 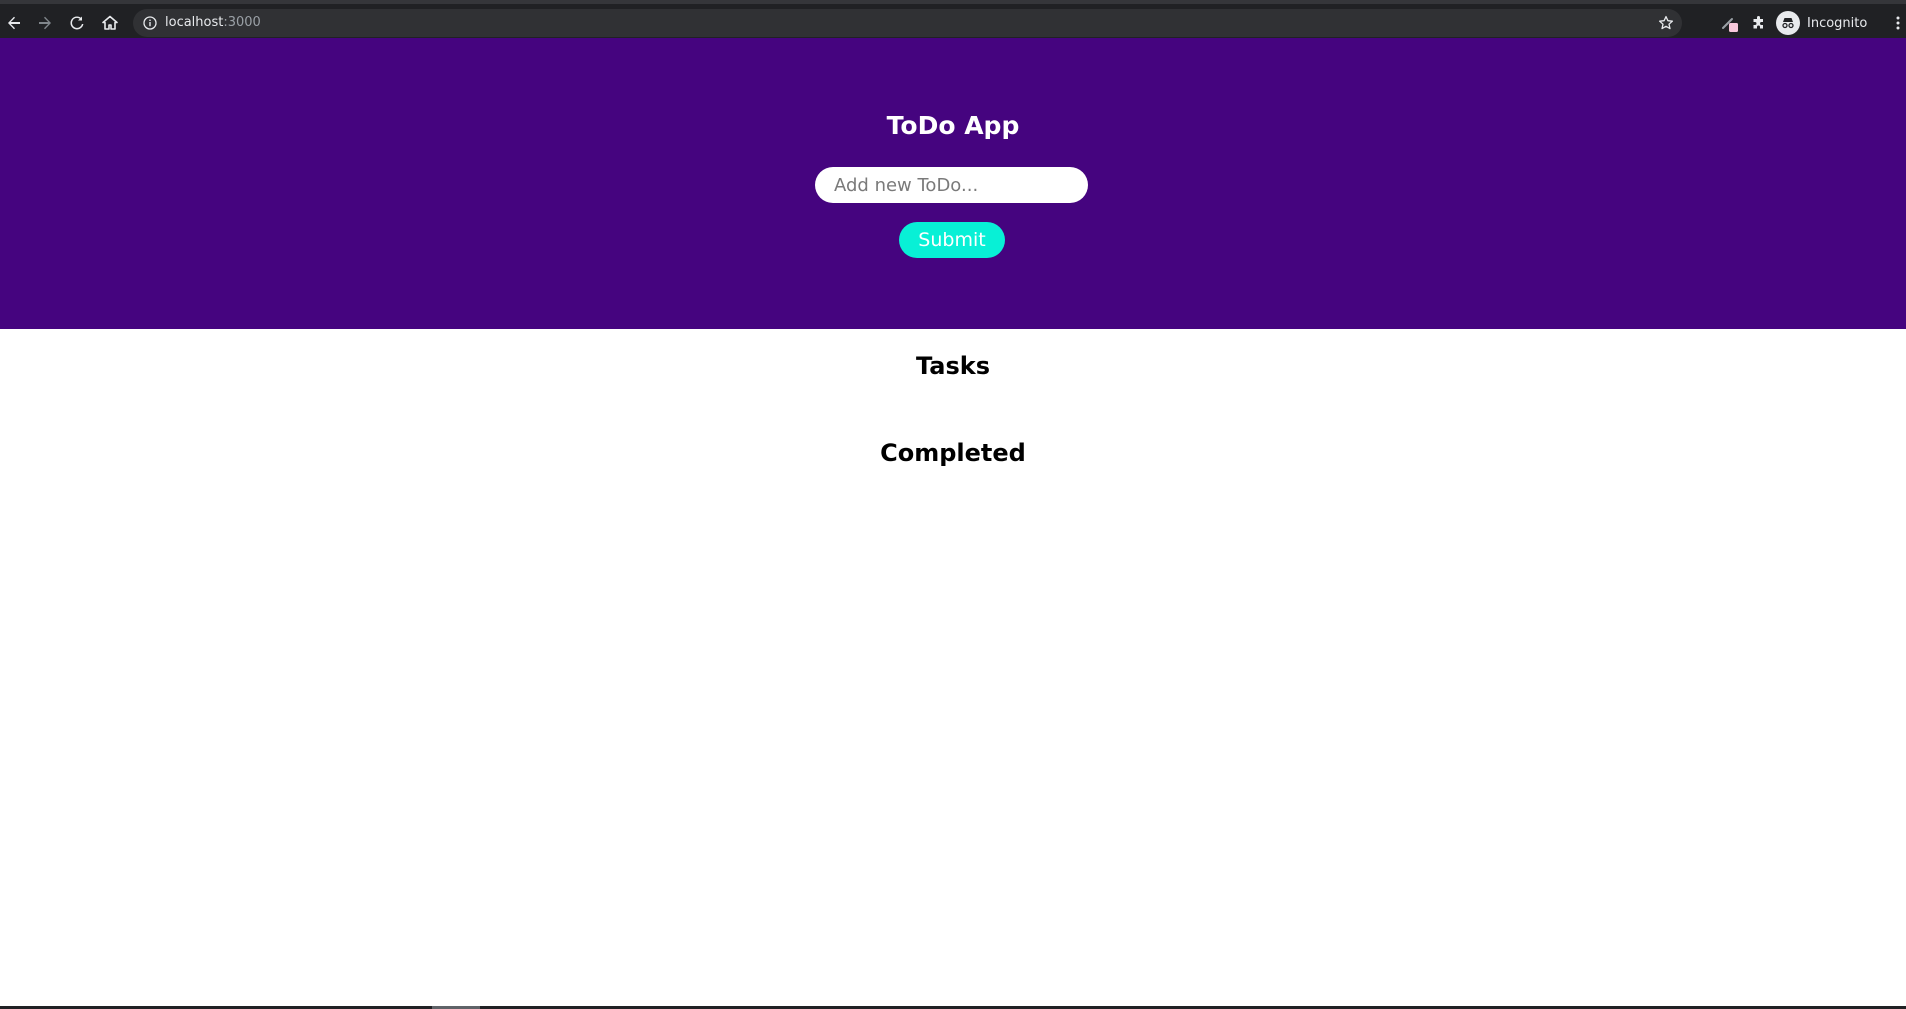 I want to click on puzzle-icon, so click(x=1758, y=22).